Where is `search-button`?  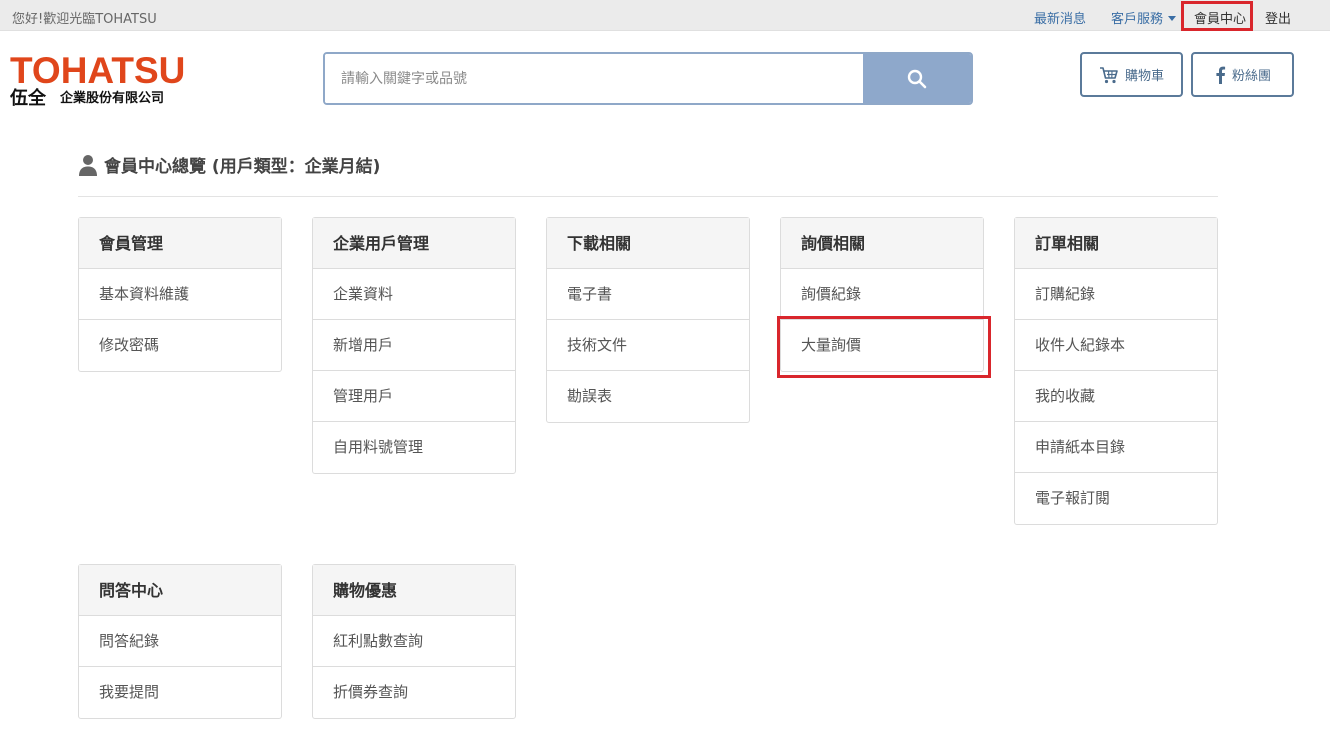 search-button is located at coordinates (917, 78).